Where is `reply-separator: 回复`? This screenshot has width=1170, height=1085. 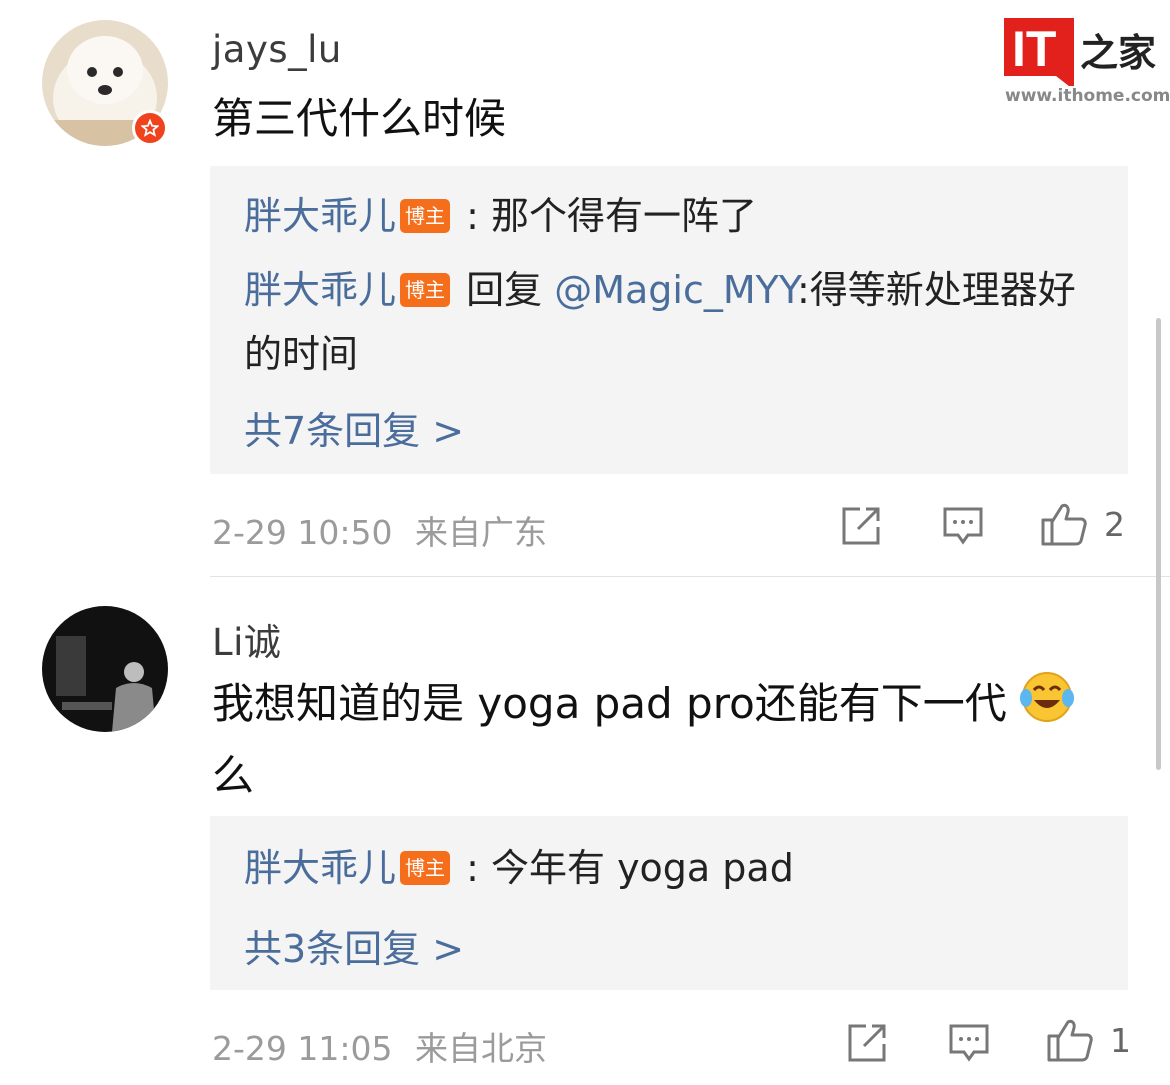 reply-separator: 回复 is located at coordinates (504, 290).